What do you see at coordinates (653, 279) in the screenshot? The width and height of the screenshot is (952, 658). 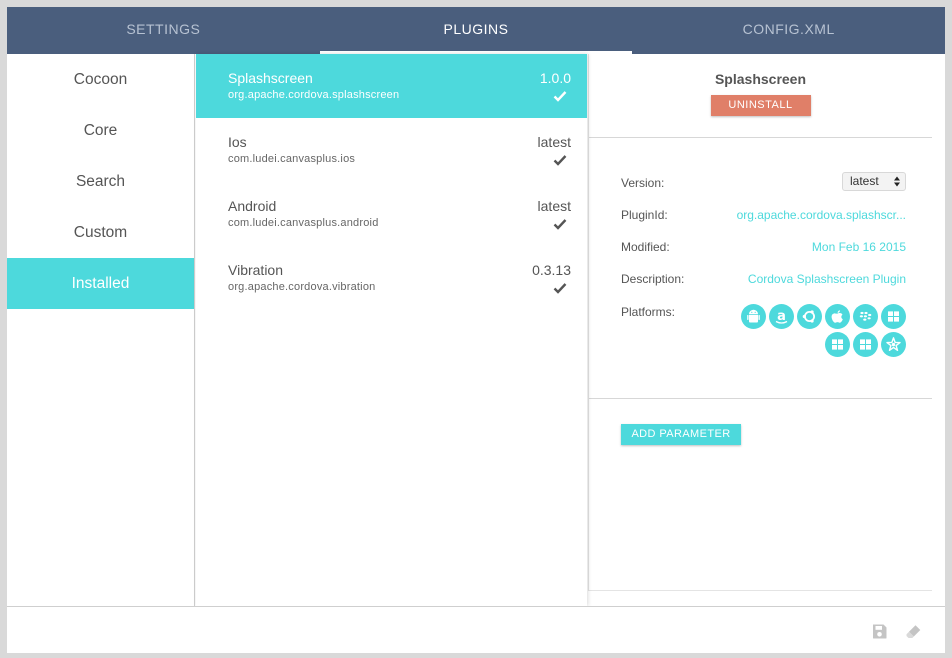 I see `description-label: Description:` at bounding box center [653, 279].